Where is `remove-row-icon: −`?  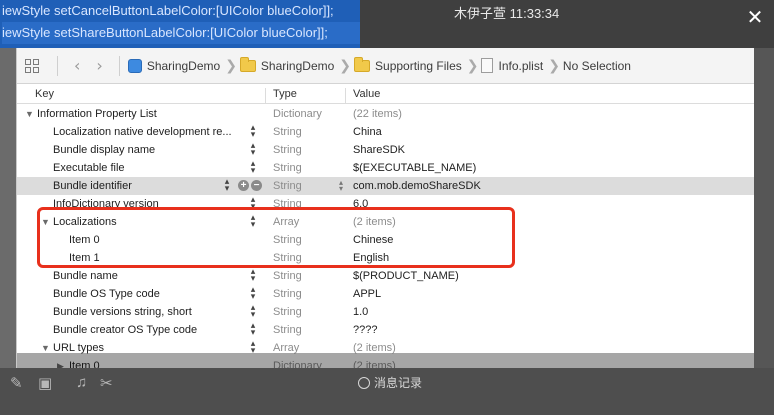 remove-row-icon: − is located at coordinates (256, 185).